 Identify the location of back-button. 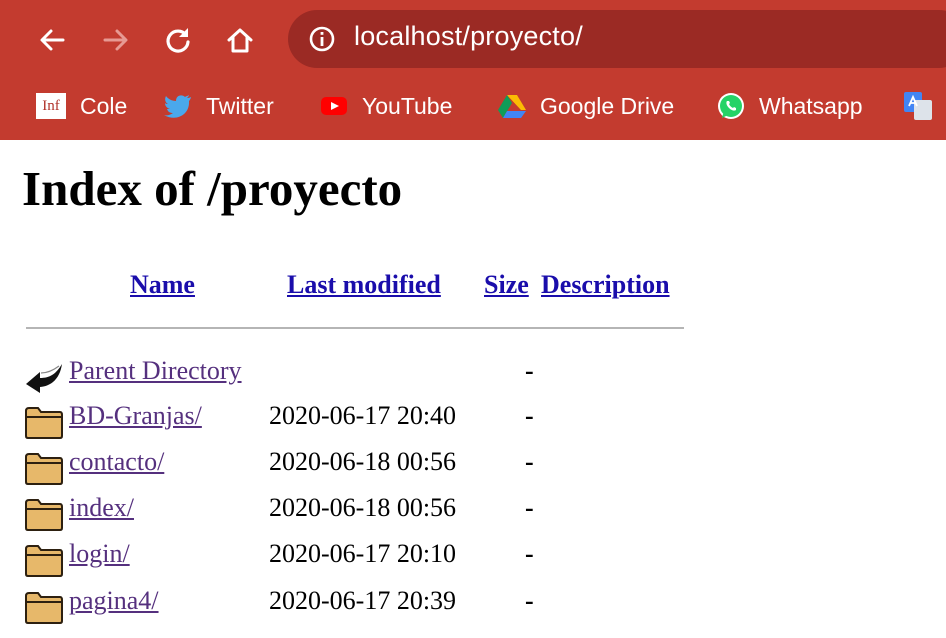
(52, 40).